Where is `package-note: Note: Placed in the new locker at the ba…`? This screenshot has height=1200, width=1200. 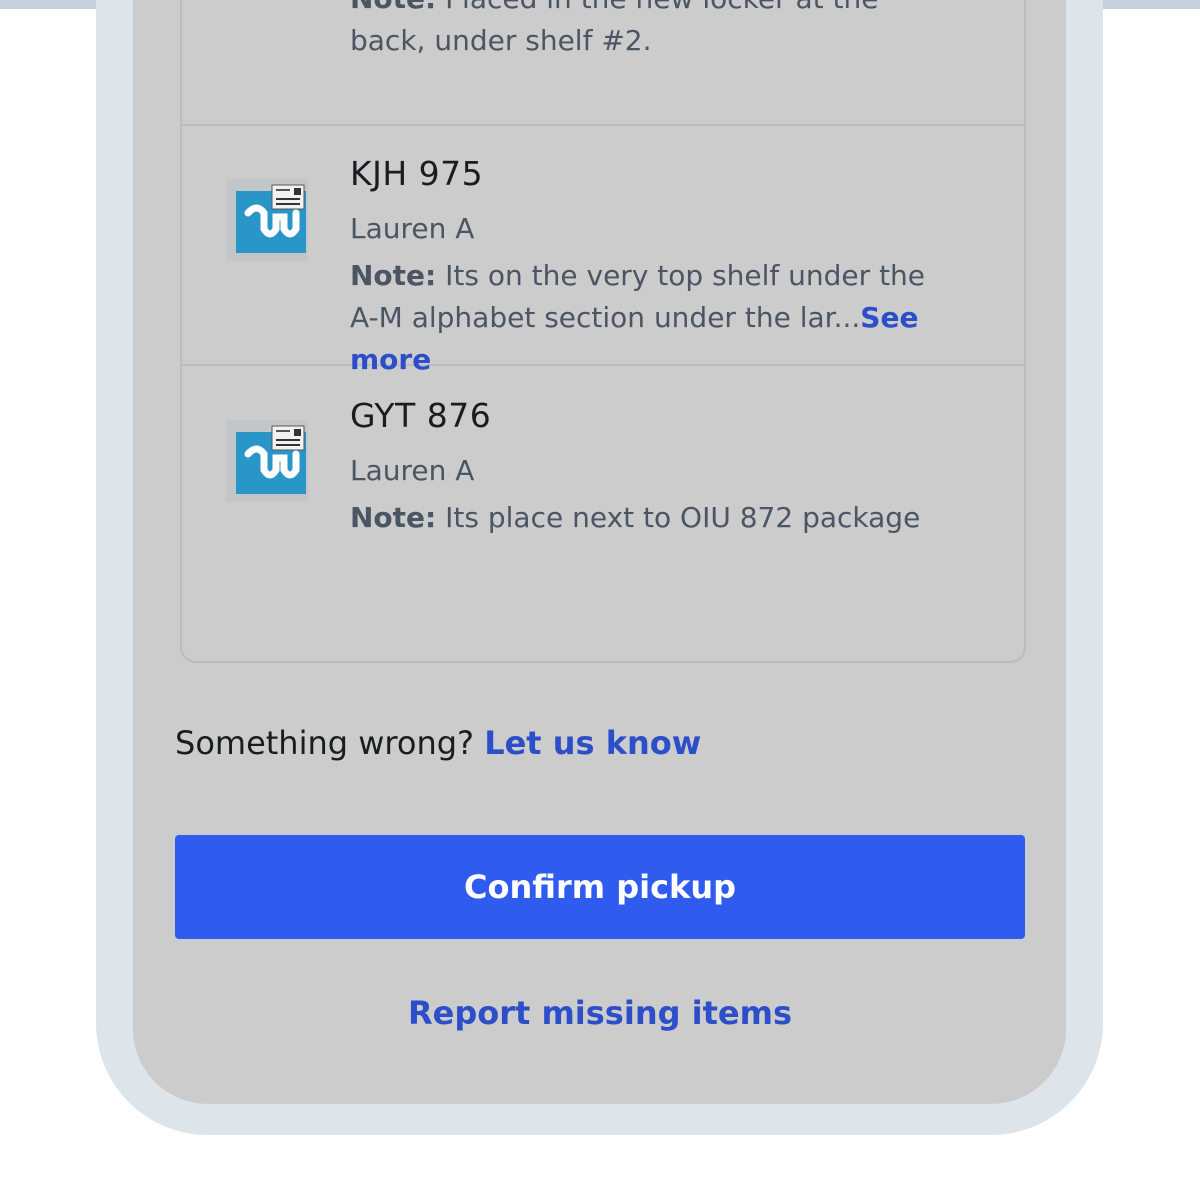
package-note: Note: Placed in the new locker at the ba… is located at coordinates (650, 31).